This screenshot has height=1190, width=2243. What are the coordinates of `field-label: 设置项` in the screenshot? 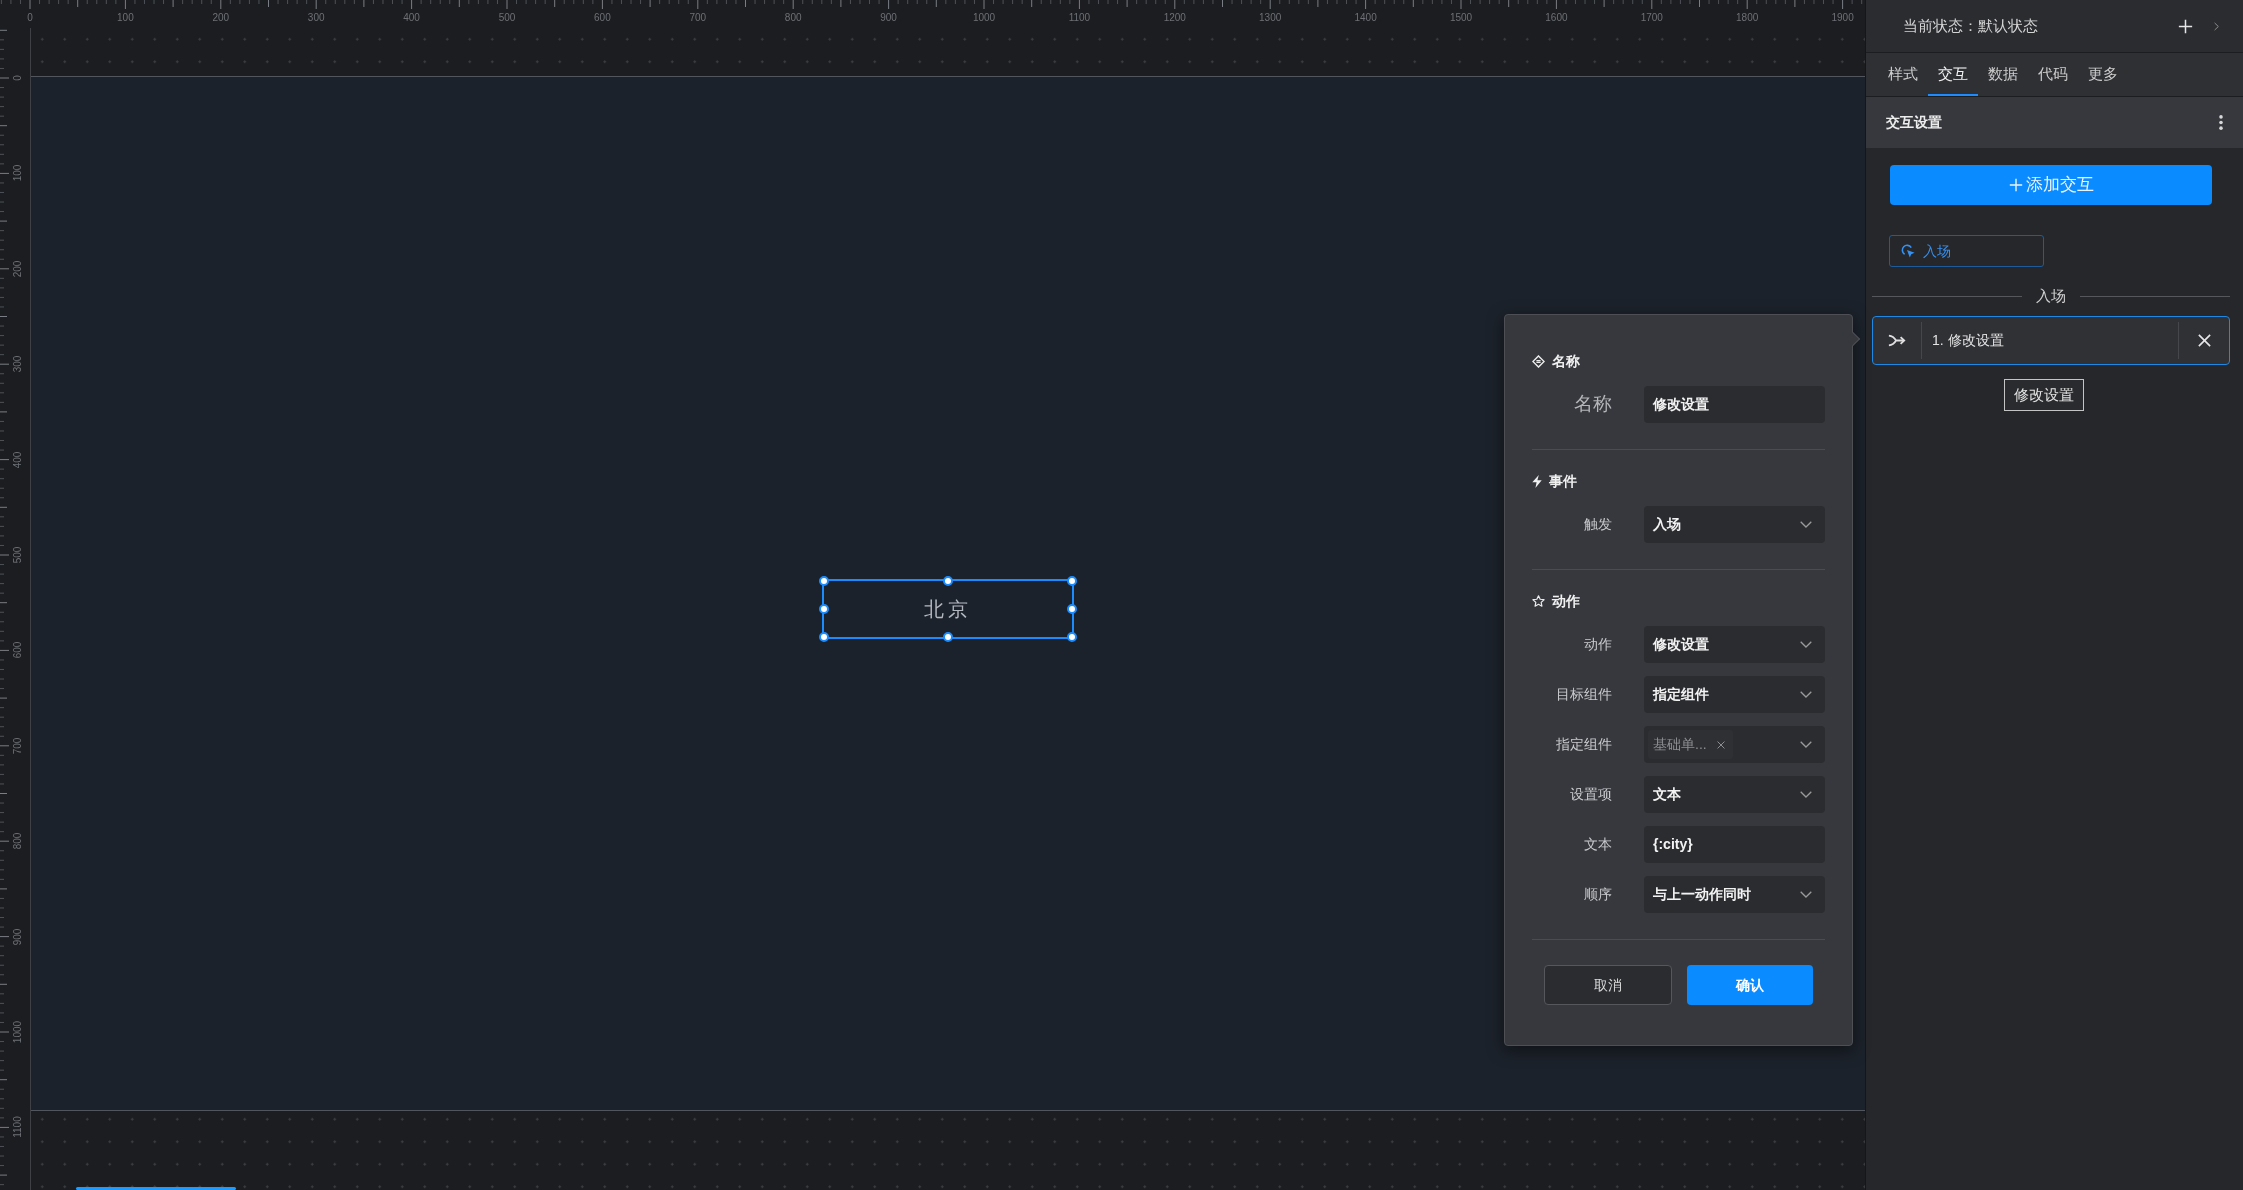 It's located at (1591, 794).